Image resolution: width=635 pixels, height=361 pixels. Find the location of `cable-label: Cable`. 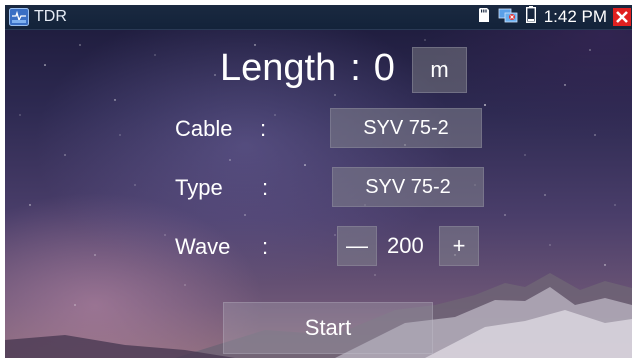

cable-label: Cable is located at coordinates (204, 128).